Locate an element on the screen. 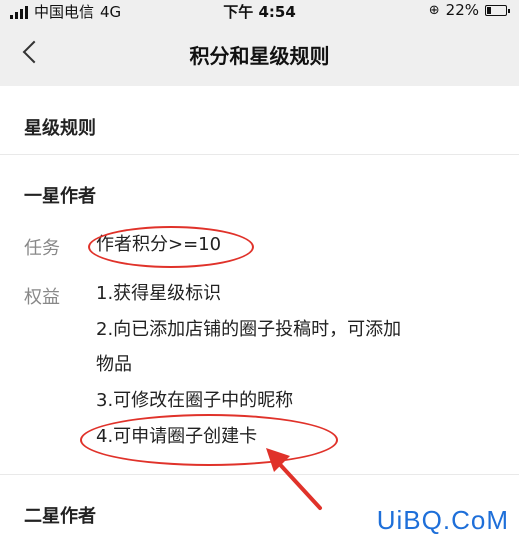  task-label: 任务 is located at coordinates (42, 248).